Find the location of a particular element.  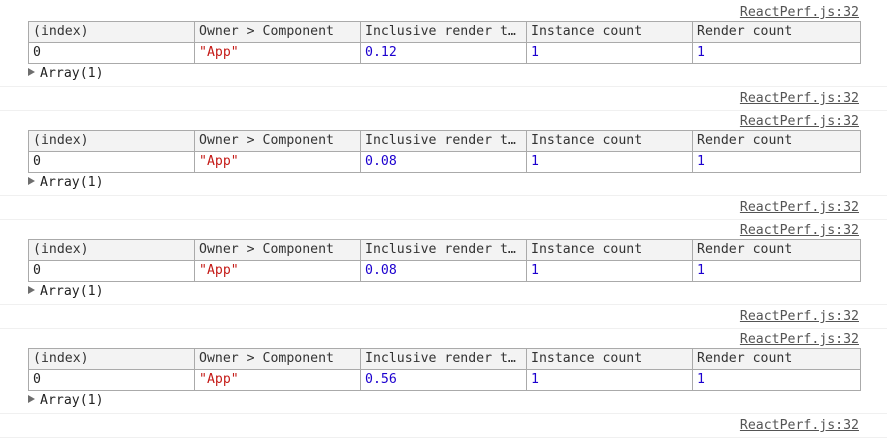

cell-render-time: 0.12 is located at coordinates (443, 53).